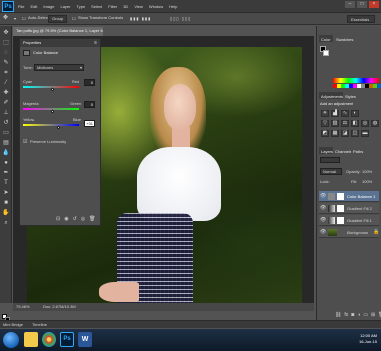  Describe the element at coordinates (39, 325) in the screenshot. I see `timeline-tab: Timeline` at that location.